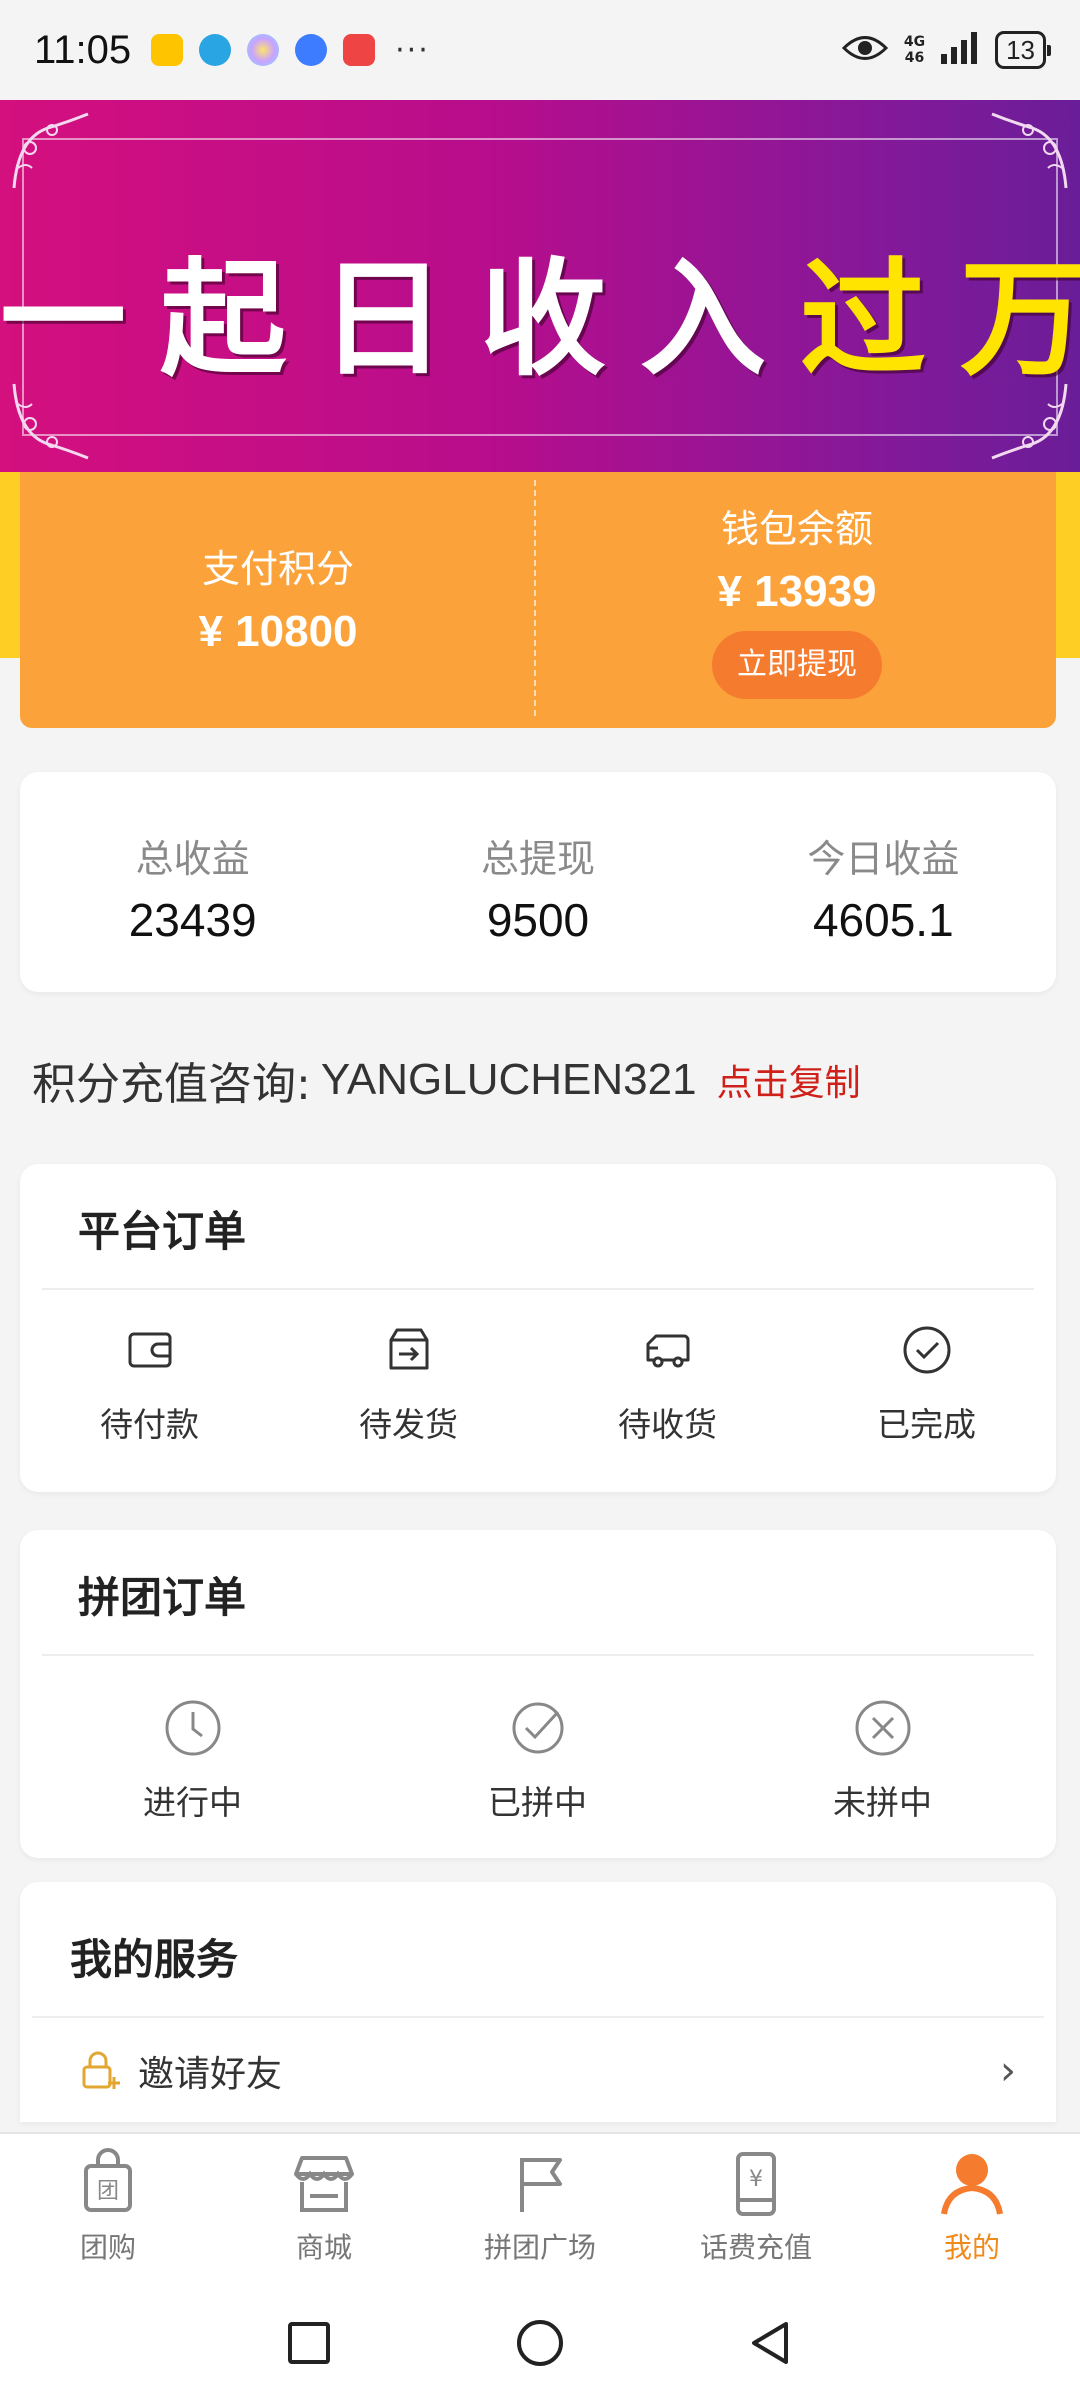 This screenshot has width=1080, height=2400. What do you see at coordinates (771, 2343) in the screenshot?
I see `back-icon` at bounding box center [771, 2343].